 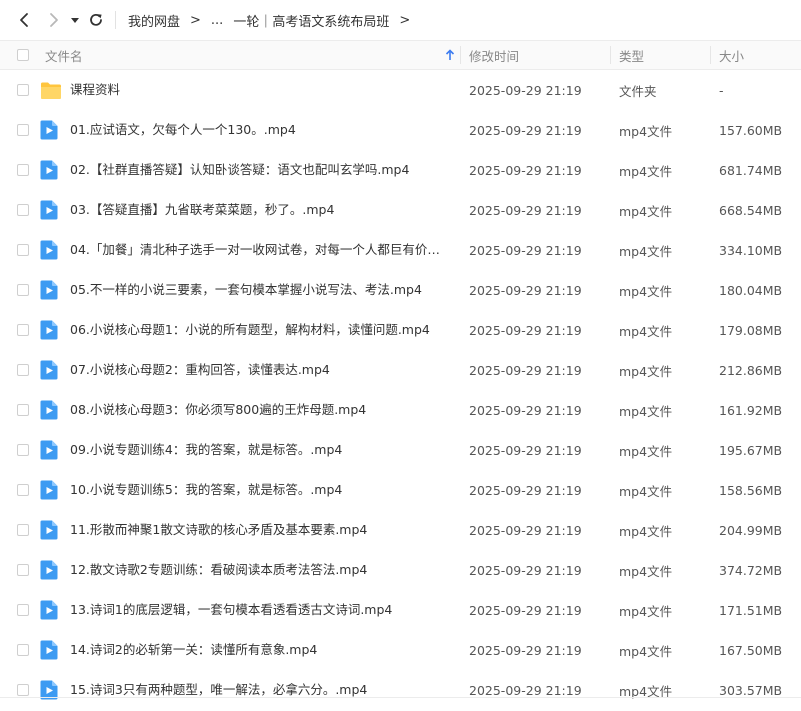 I want to click on file-name: 13.诗词1的底层逻辑，一套句模本看透看透古文诗词.mp4, so click(x=260, y=610).